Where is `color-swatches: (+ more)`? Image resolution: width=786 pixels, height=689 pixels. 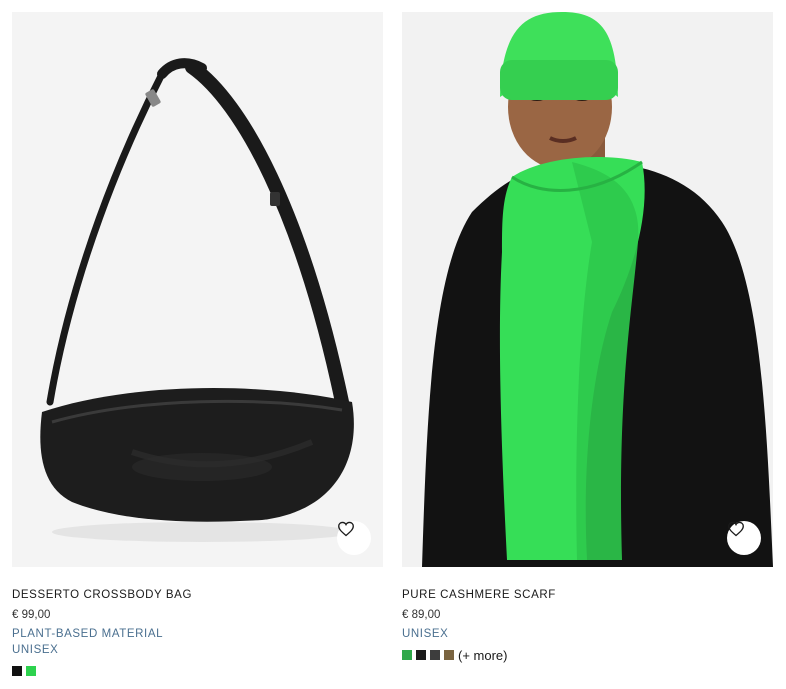 color-swatches: (+ more) is located at coordinates (587, 655).